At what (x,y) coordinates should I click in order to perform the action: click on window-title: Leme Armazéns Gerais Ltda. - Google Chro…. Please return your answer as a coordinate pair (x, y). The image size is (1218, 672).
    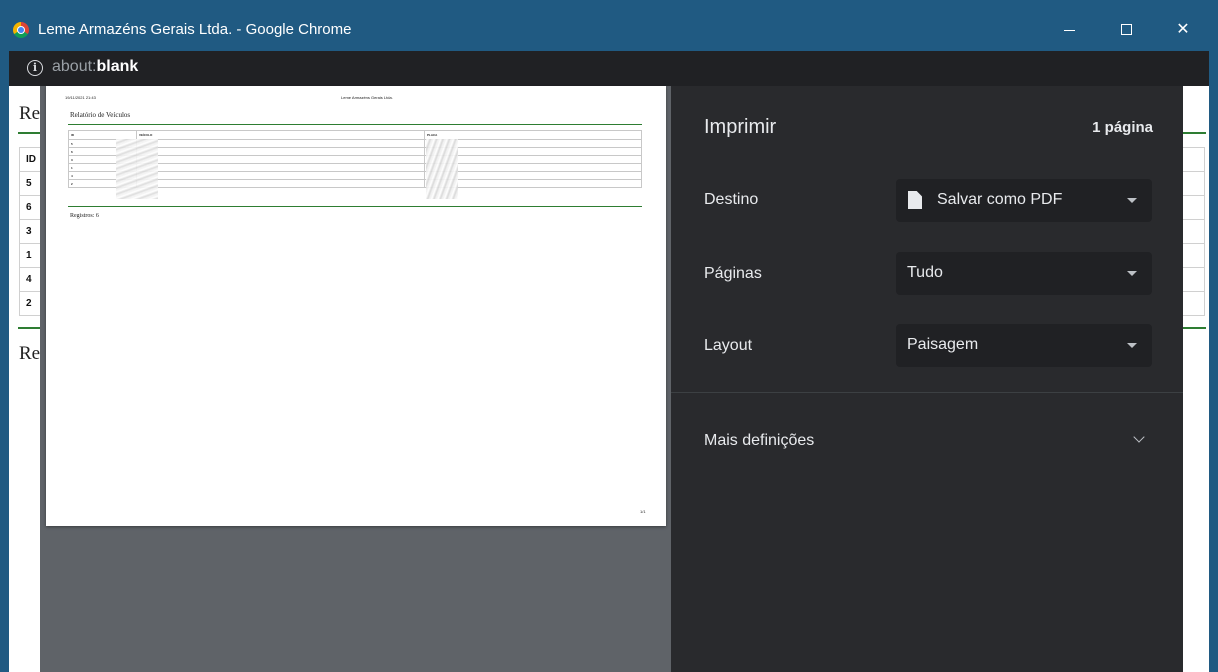
    Looking at the image, I should click on (195, 29).